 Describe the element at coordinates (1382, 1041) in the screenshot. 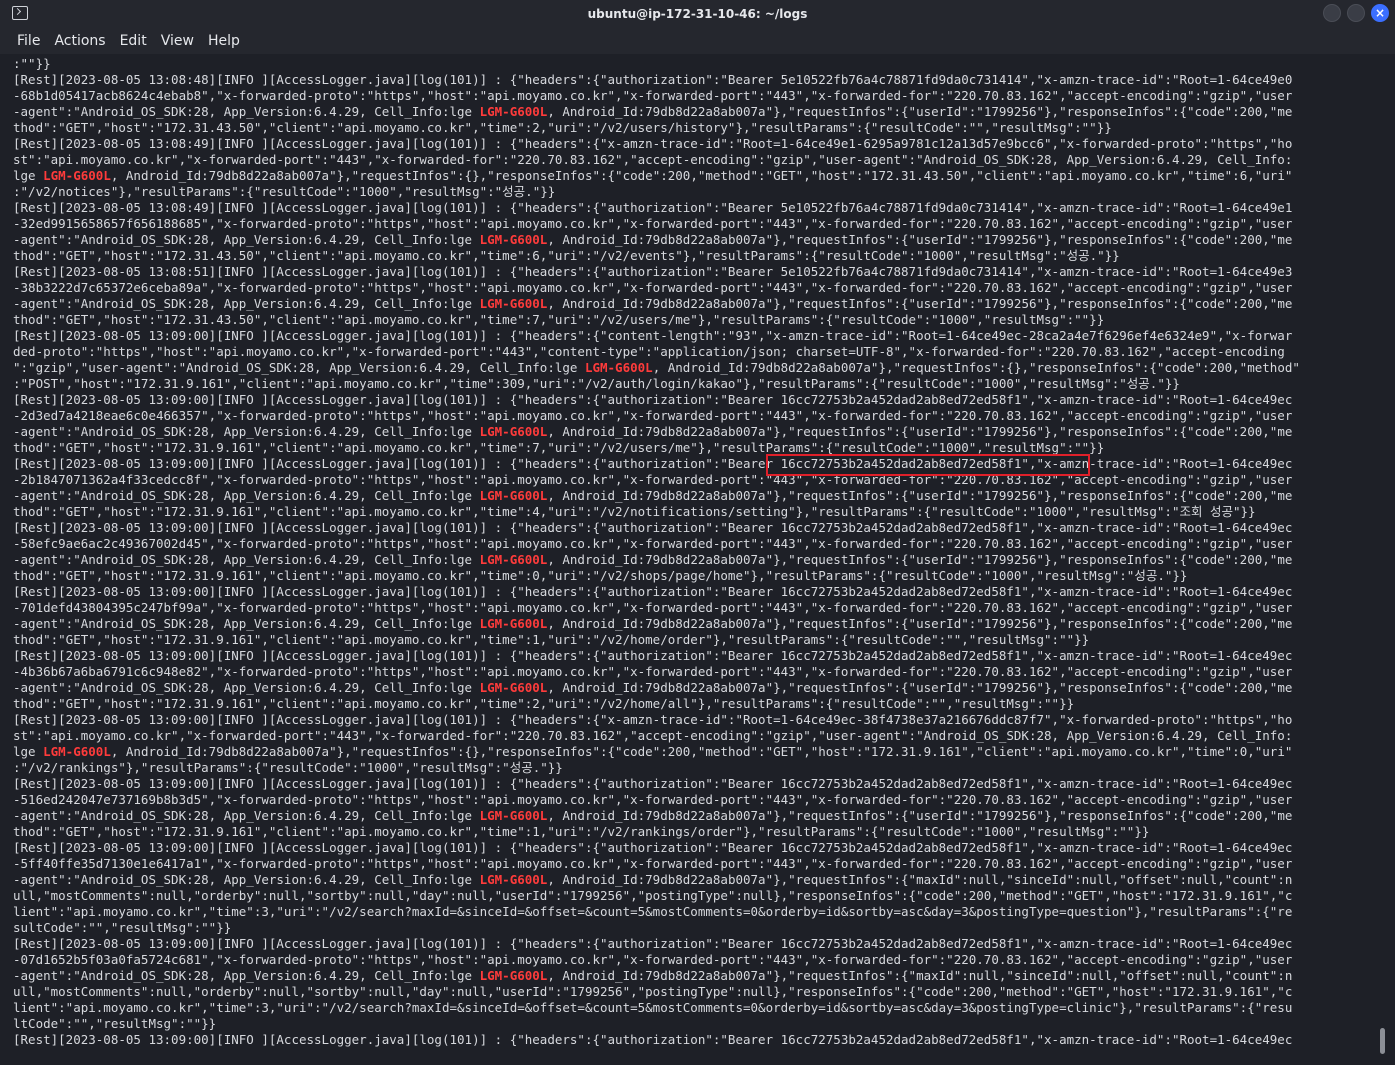

I see `scrollbar-thumb` at that location.